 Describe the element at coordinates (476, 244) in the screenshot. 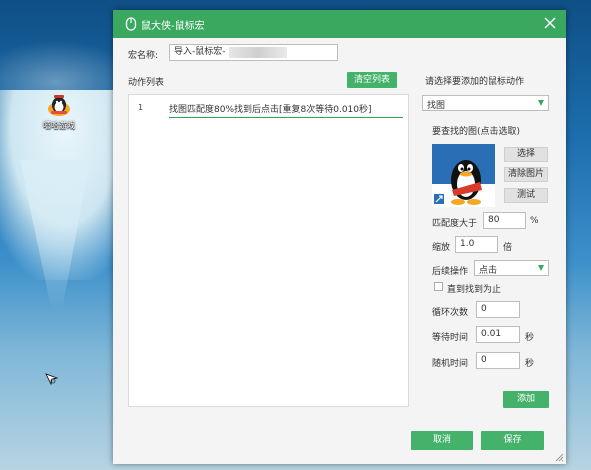

I see `scale-input: 1.0` at that location.